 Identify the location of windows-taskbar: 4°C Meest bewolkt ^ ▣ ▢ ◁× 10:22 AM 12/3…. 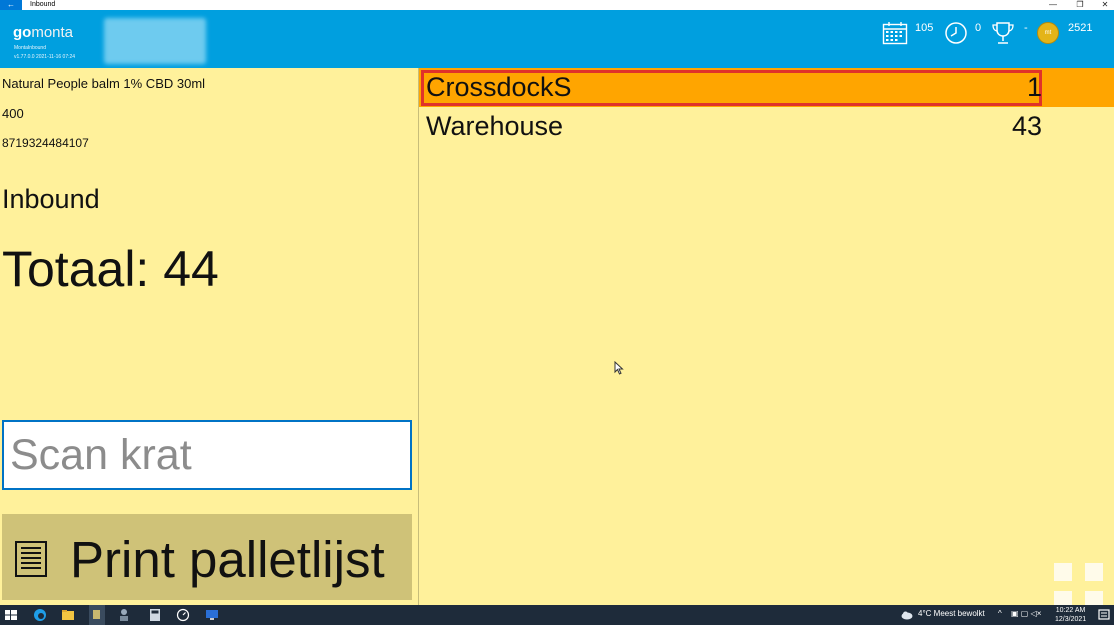
(557, 615).